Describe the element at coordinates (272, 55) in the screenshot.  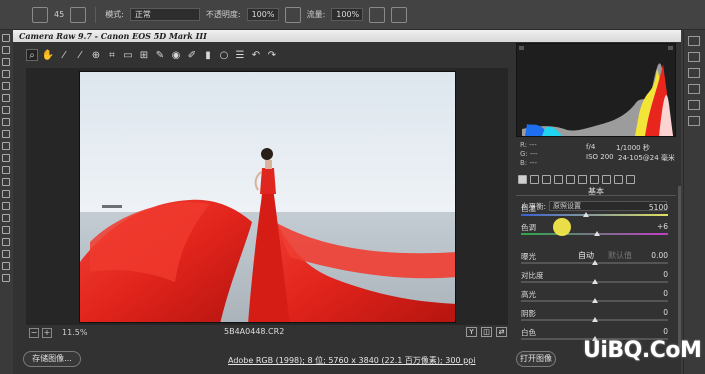
I see `rotate-right-icon: ↷` at that location.